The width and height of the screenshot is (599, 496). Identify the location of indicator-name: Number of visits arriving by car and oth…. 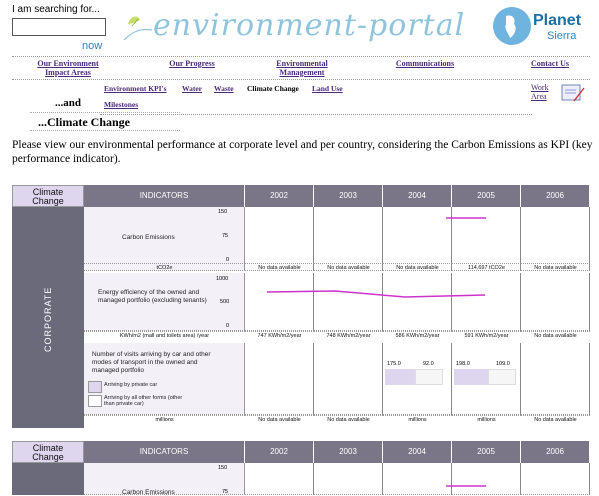
(151, 362).